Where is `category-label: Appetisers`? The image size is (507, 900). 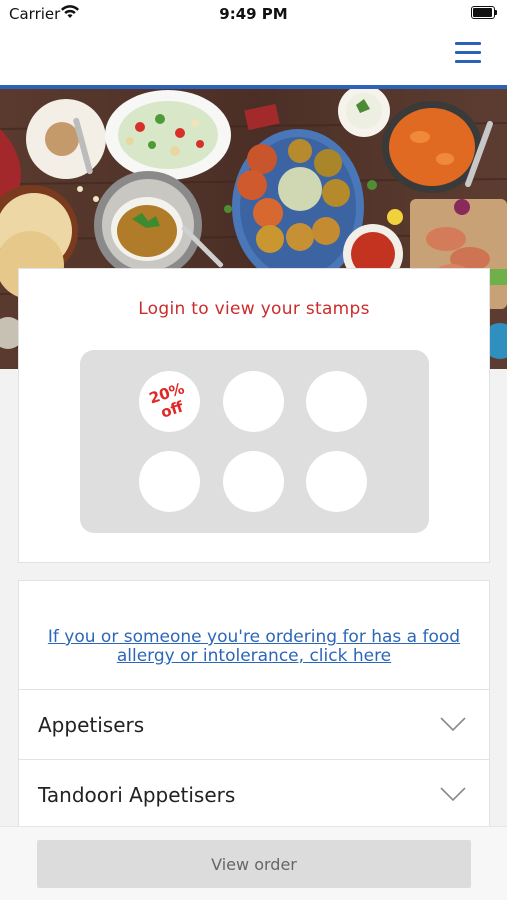
category-label: Appetisers is located at coordinates (91, 725).